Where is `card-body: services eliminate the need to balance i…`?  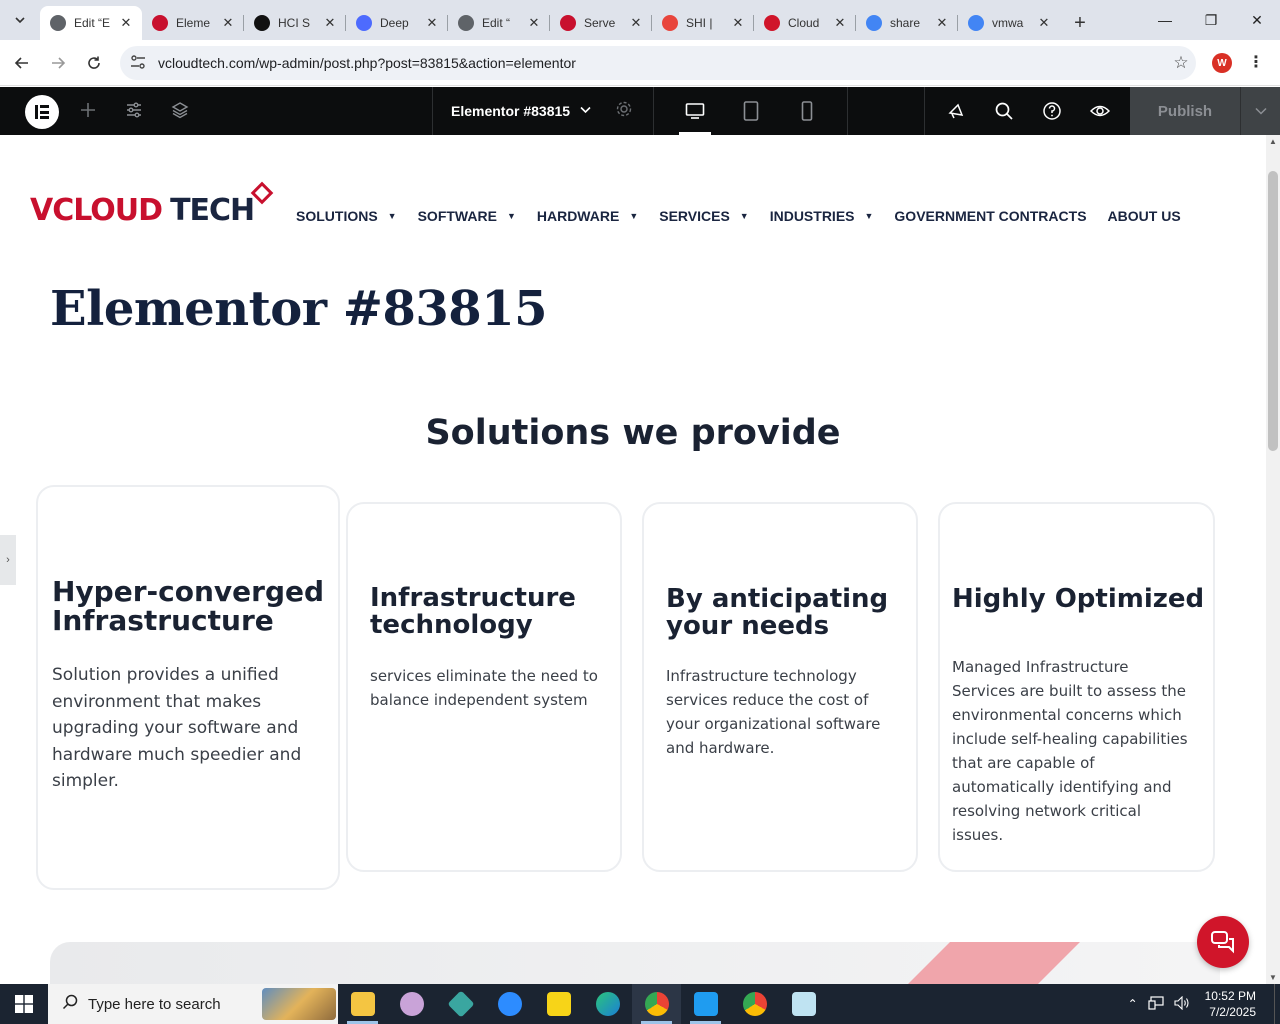 card-body: services eliminate the need to balance i… is located at coordinates (484, 688).